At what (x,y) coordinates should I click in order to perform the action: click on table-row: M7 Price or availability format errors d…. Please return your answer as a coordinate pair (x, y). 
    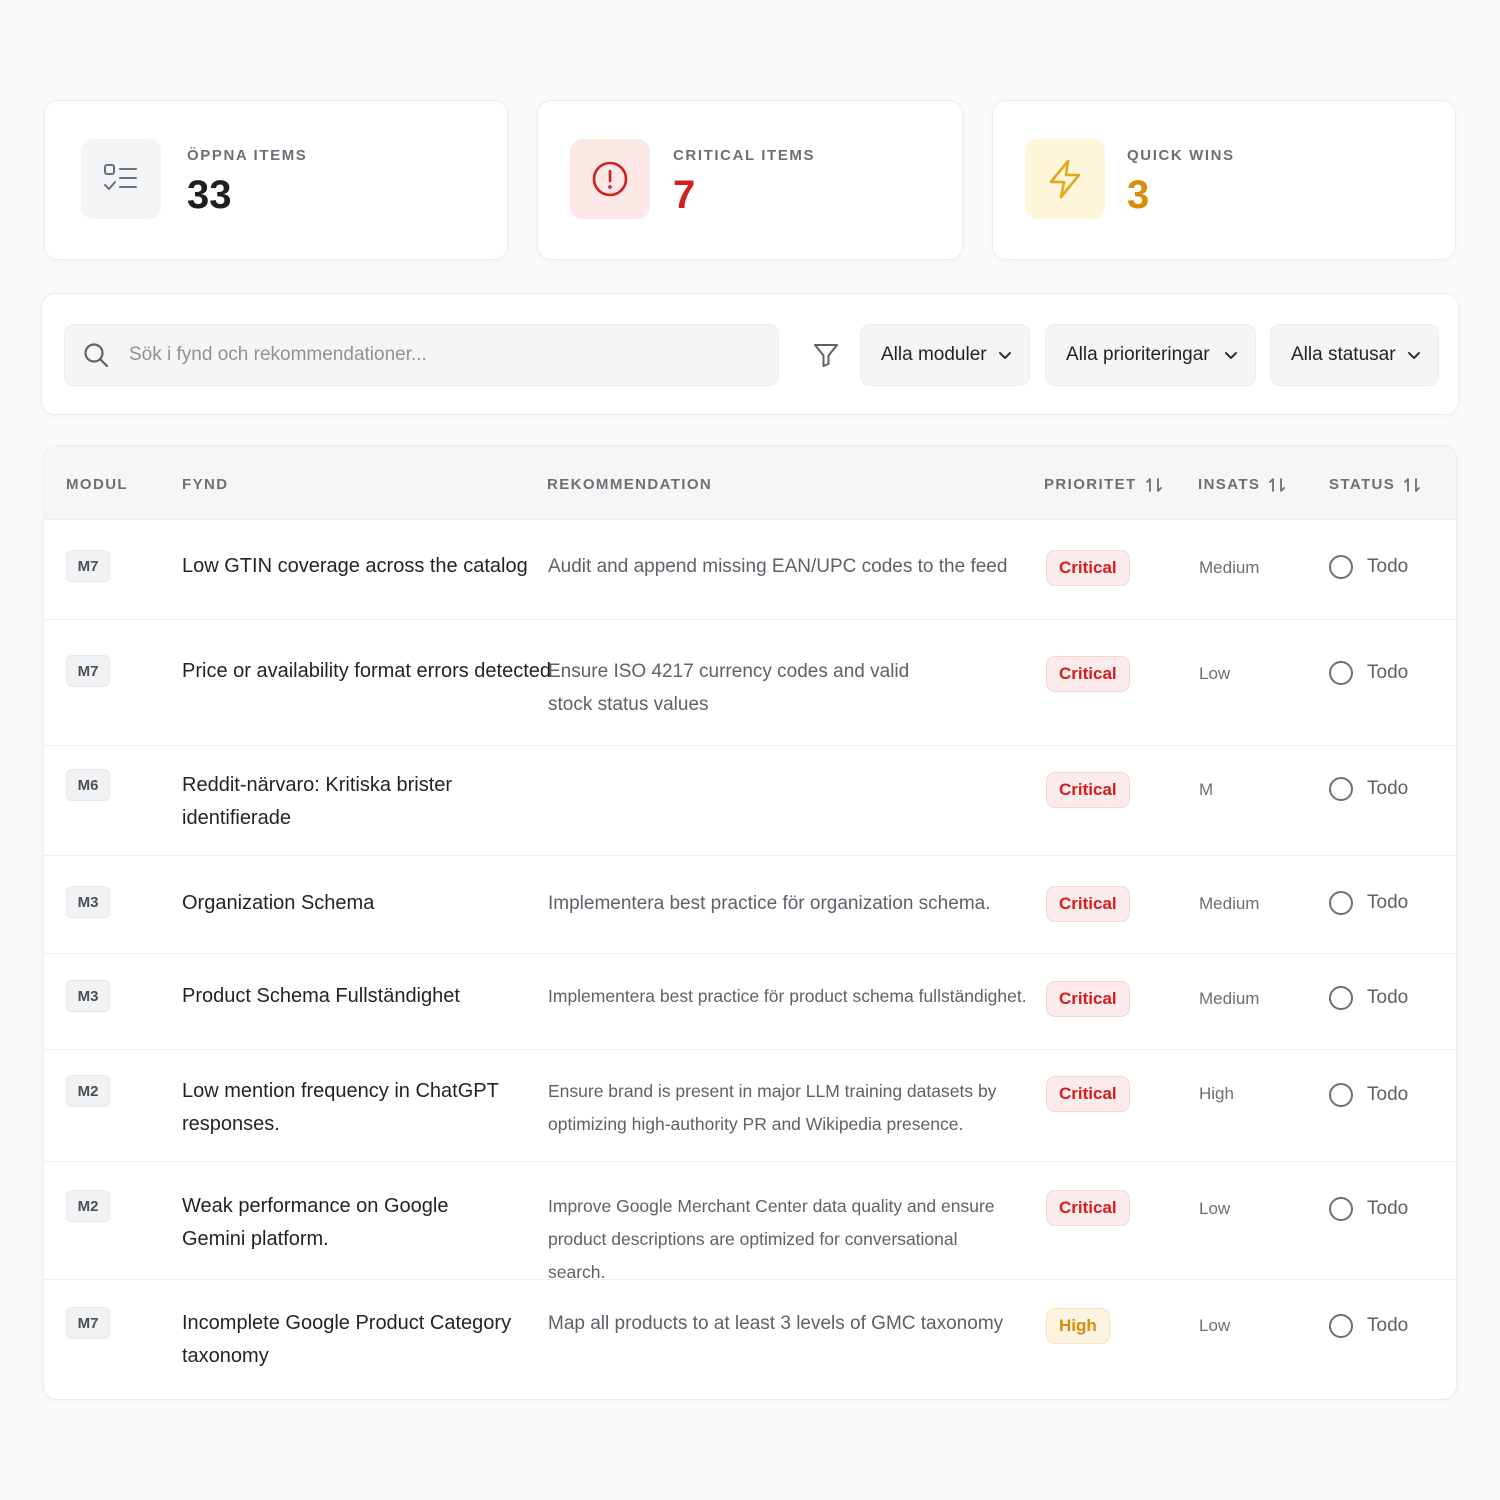
    Looking at the image, I should click on (750, 683).